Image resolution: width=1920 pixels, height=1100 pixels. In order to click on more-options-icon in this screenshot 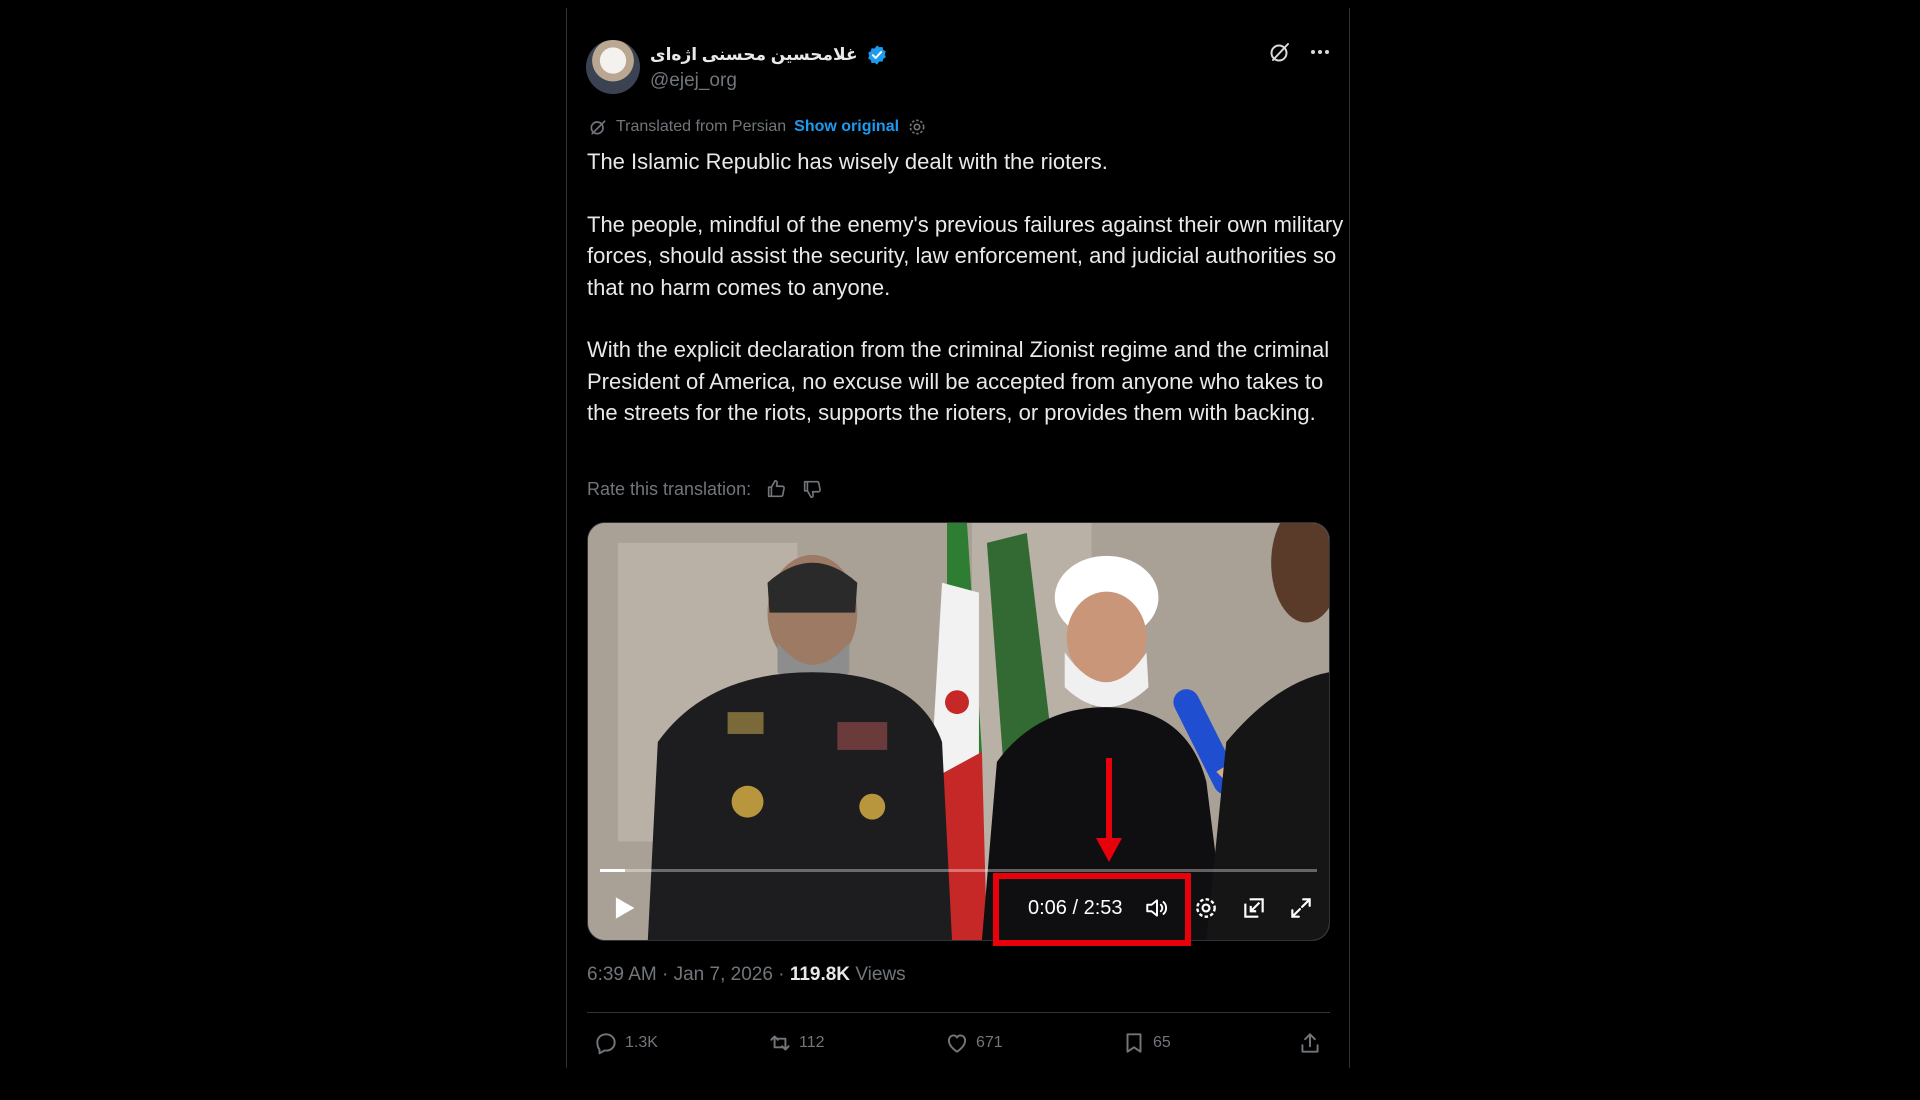, I will do `click(1320, 52)`.